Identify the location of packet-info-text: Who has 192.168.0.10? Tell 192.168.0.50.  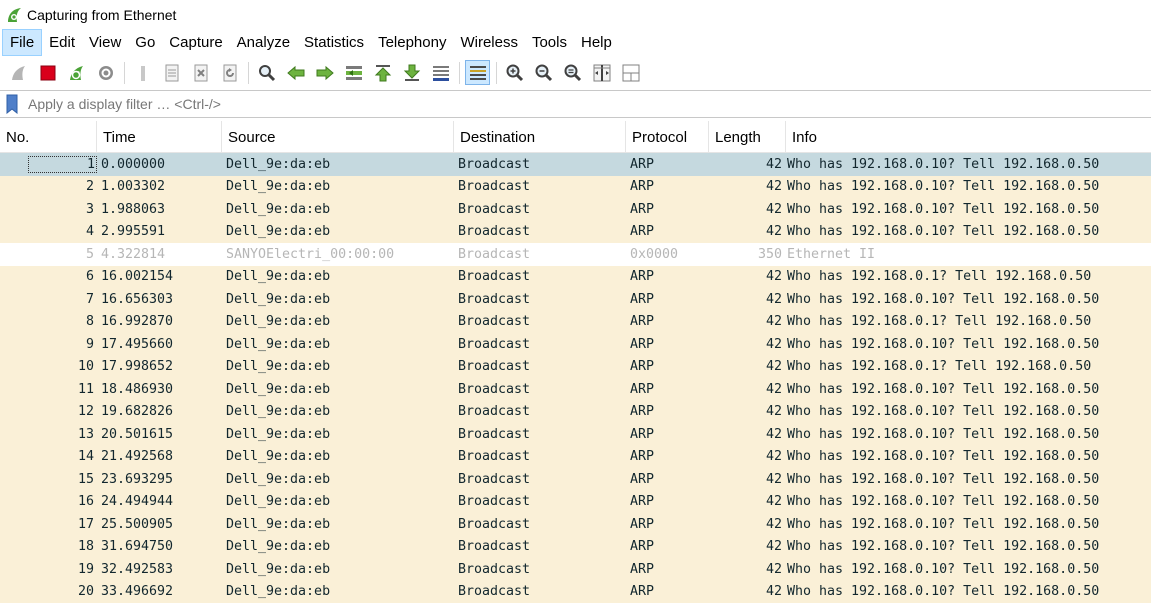
(943, 389).